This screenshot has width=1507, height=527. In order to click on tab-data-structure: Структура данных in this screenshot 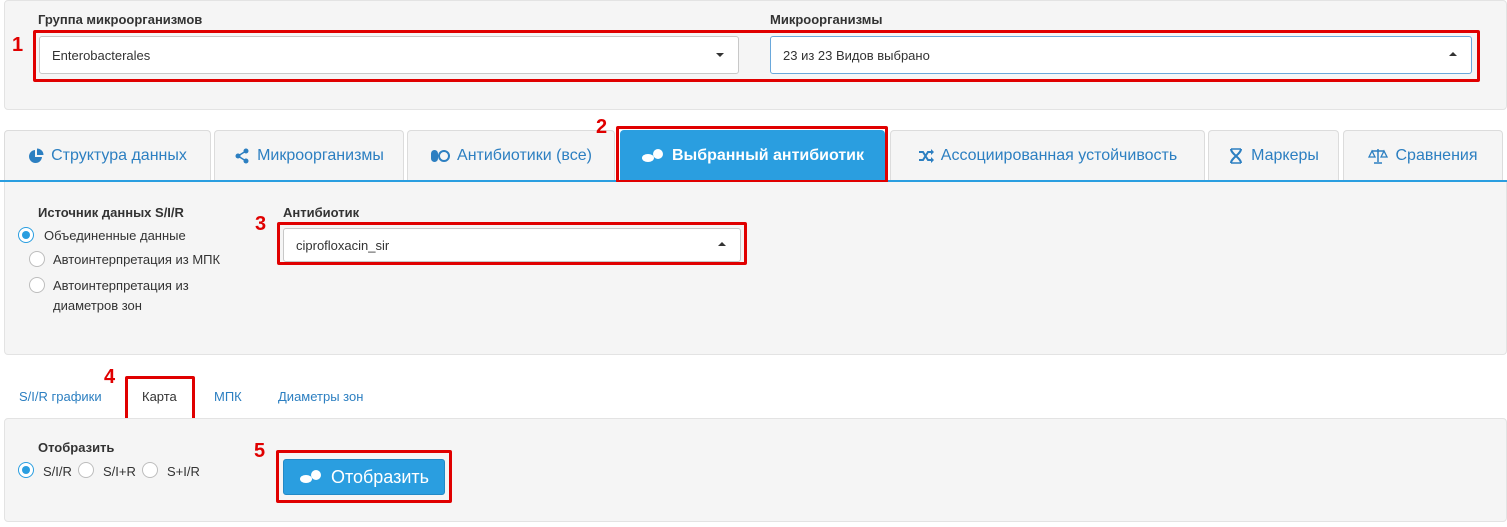, I will do `click(107, 155)`.